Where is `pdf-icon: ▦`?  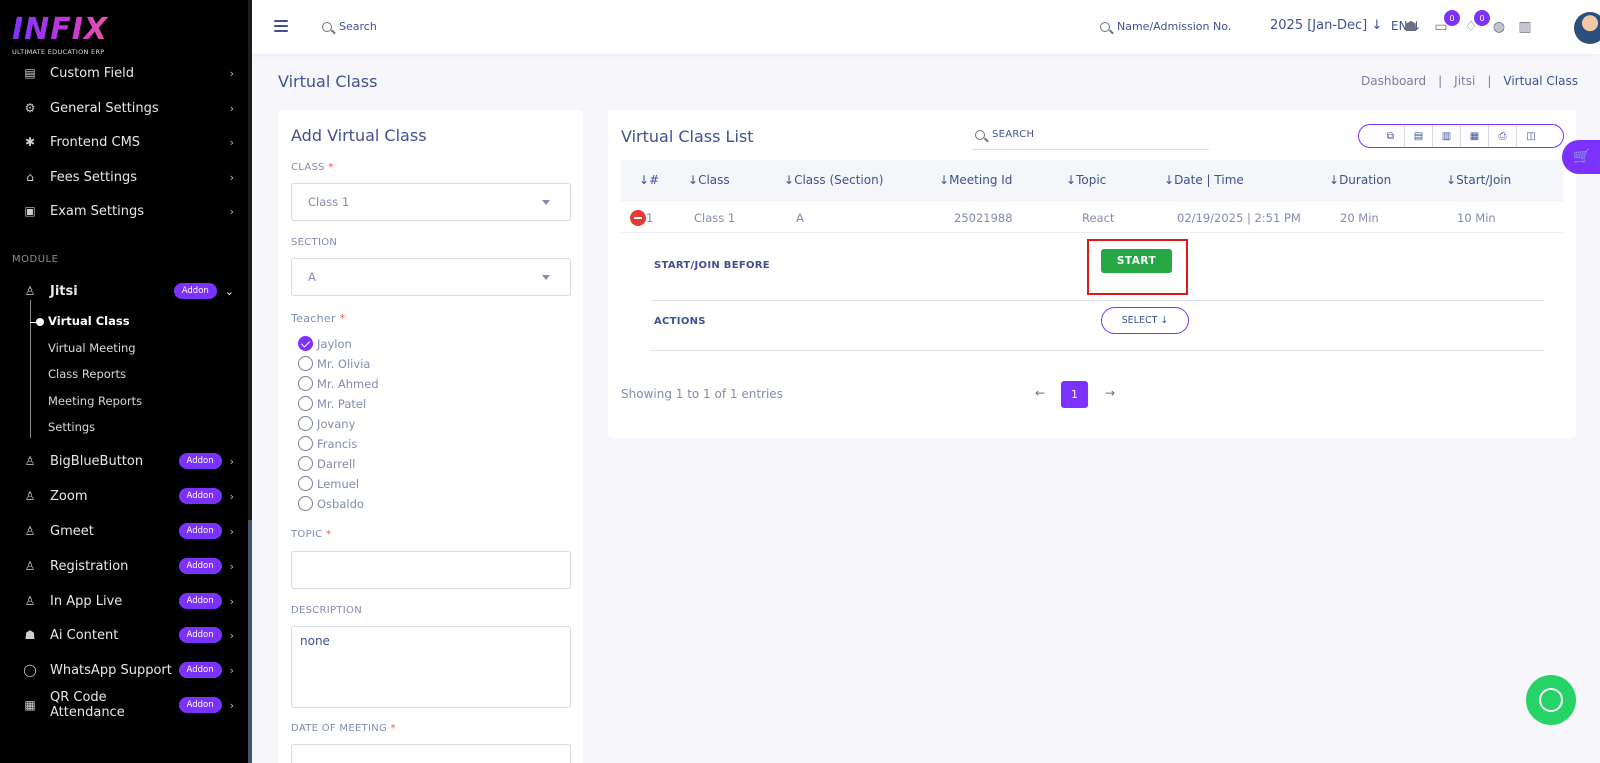
pdf-icon: ▦ is located at coordinates (1475, 136).